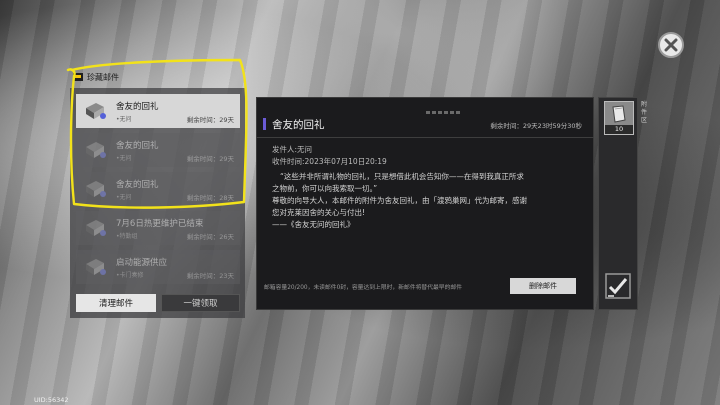 The image size is (720, 405). I want to click on delete-mail-button: 删除邮件, so click(543, 286).